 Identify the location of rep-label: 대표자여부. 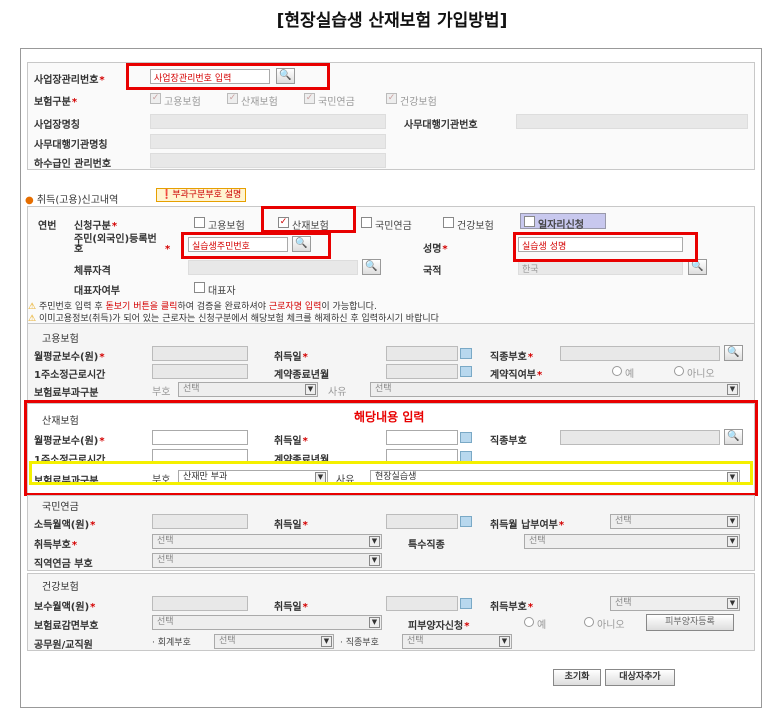
(97, 291).